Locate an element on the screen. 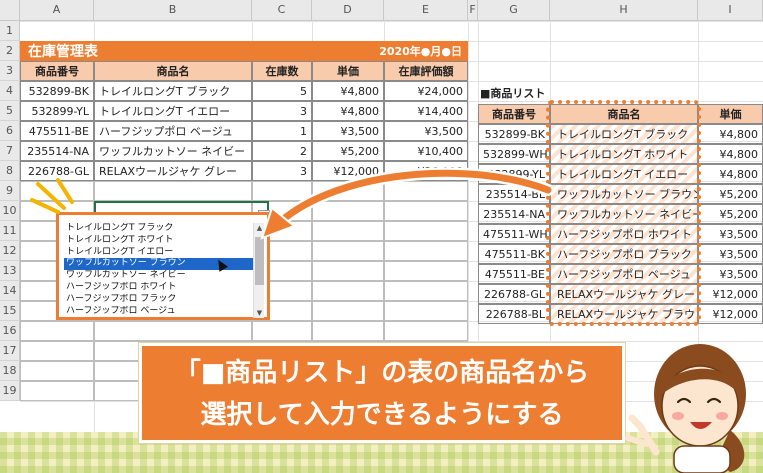 The image size is (763, 473). caption-banner: 「■商品リスト」の表の商品名から 選択して入力できるようにする is located at coordinates (382, 393).